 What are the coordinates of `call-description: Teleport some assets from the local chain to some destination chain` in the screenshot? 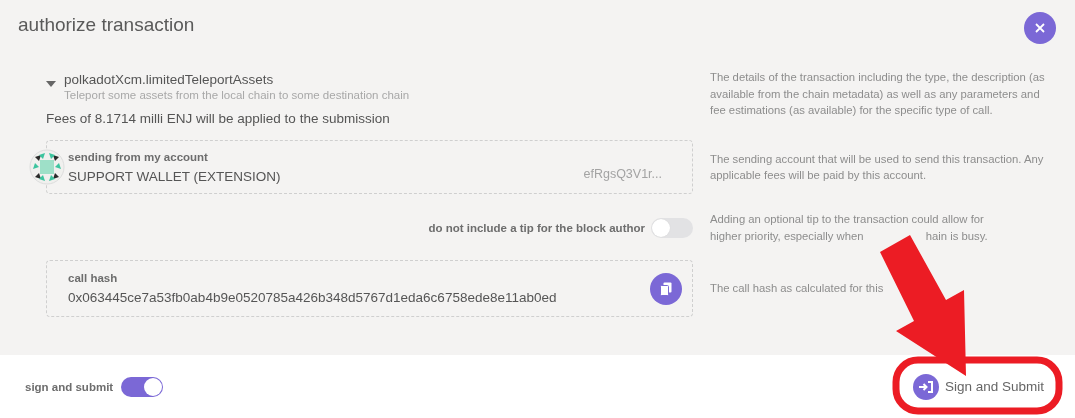 It's located at (237, 95).